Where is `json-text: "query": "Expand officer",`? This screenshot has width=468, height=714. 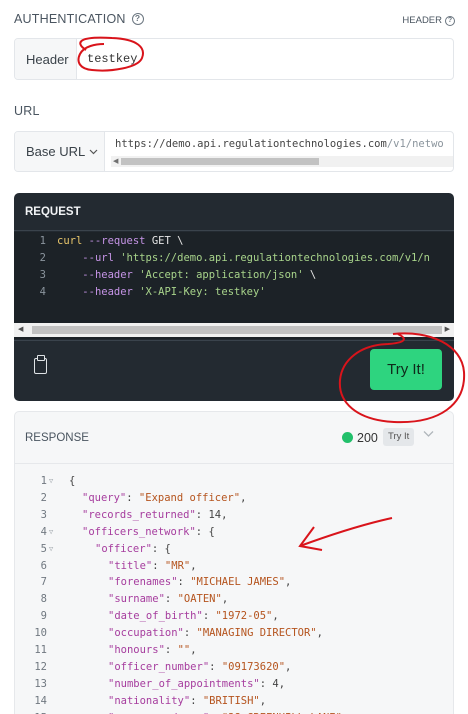 json-text: "query": "Expand officer", is located at coordinates (164, 497).